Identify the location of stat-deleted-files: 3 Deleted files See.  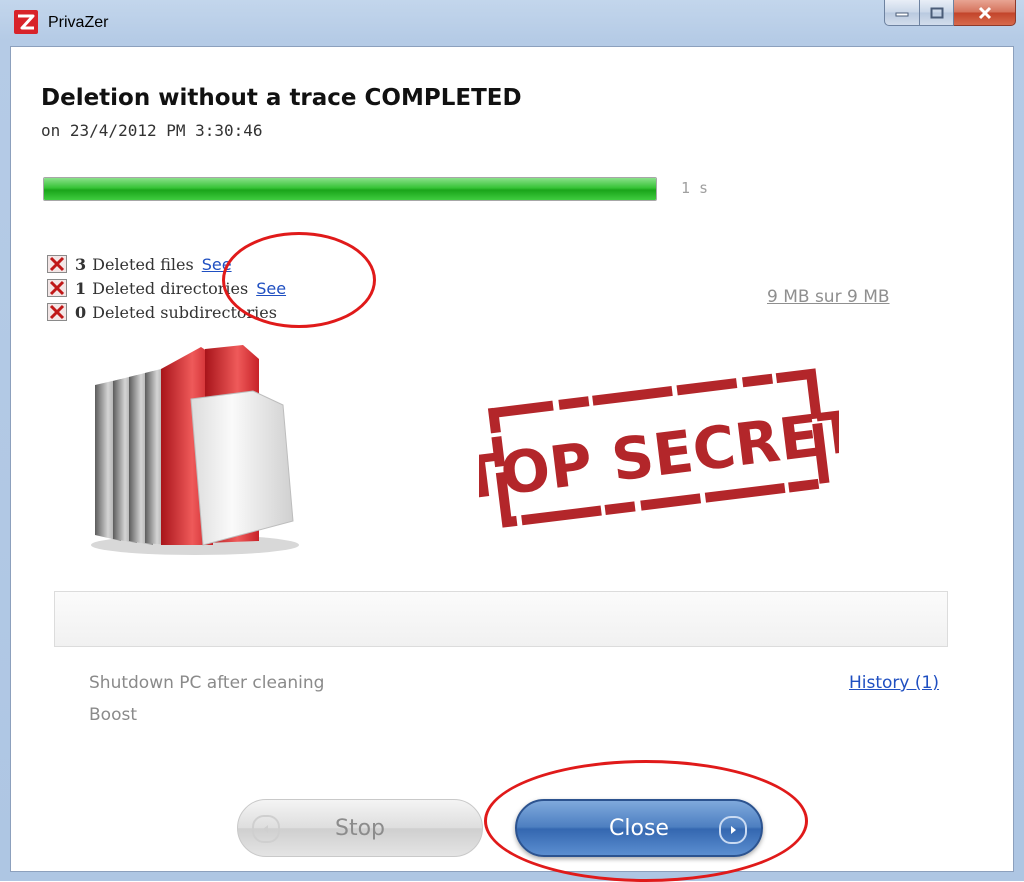
(166, 264).